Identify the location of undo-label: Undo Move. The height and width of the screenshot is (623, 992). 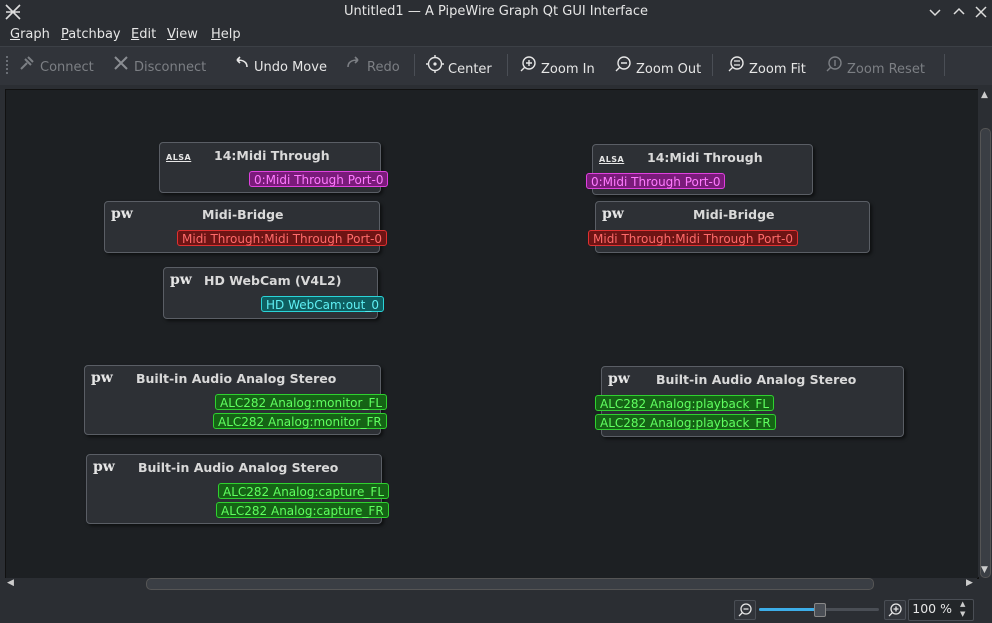
(290, 67).